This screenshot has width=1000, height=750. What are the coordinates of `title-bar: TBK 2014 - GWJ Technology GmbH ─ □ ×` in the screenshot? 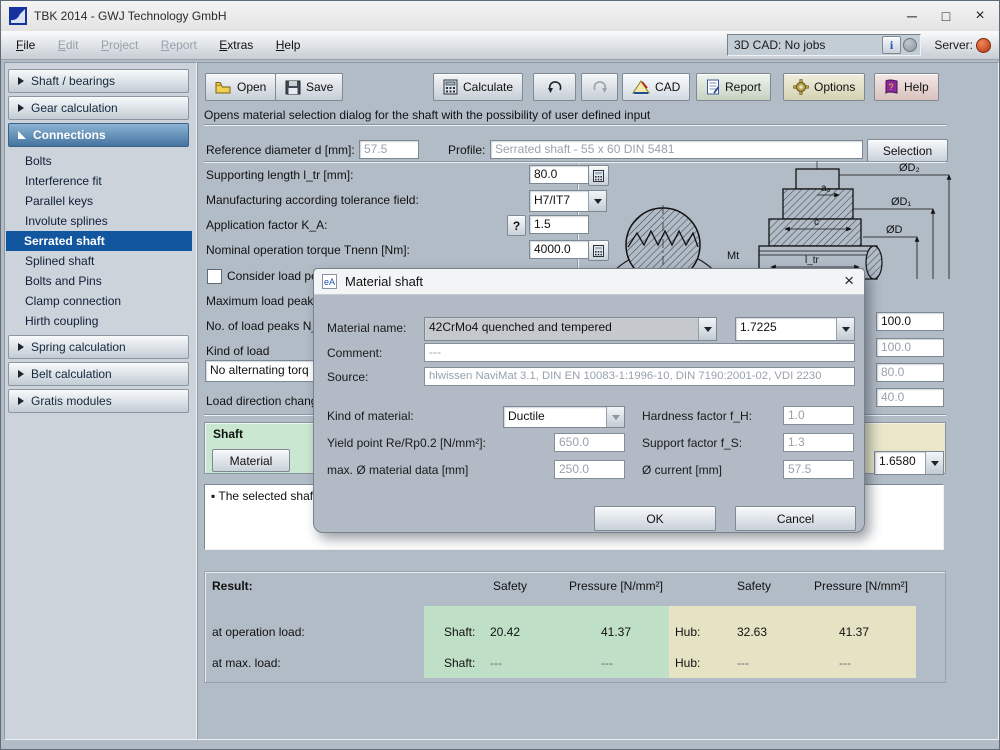 It's located at (500, 16).